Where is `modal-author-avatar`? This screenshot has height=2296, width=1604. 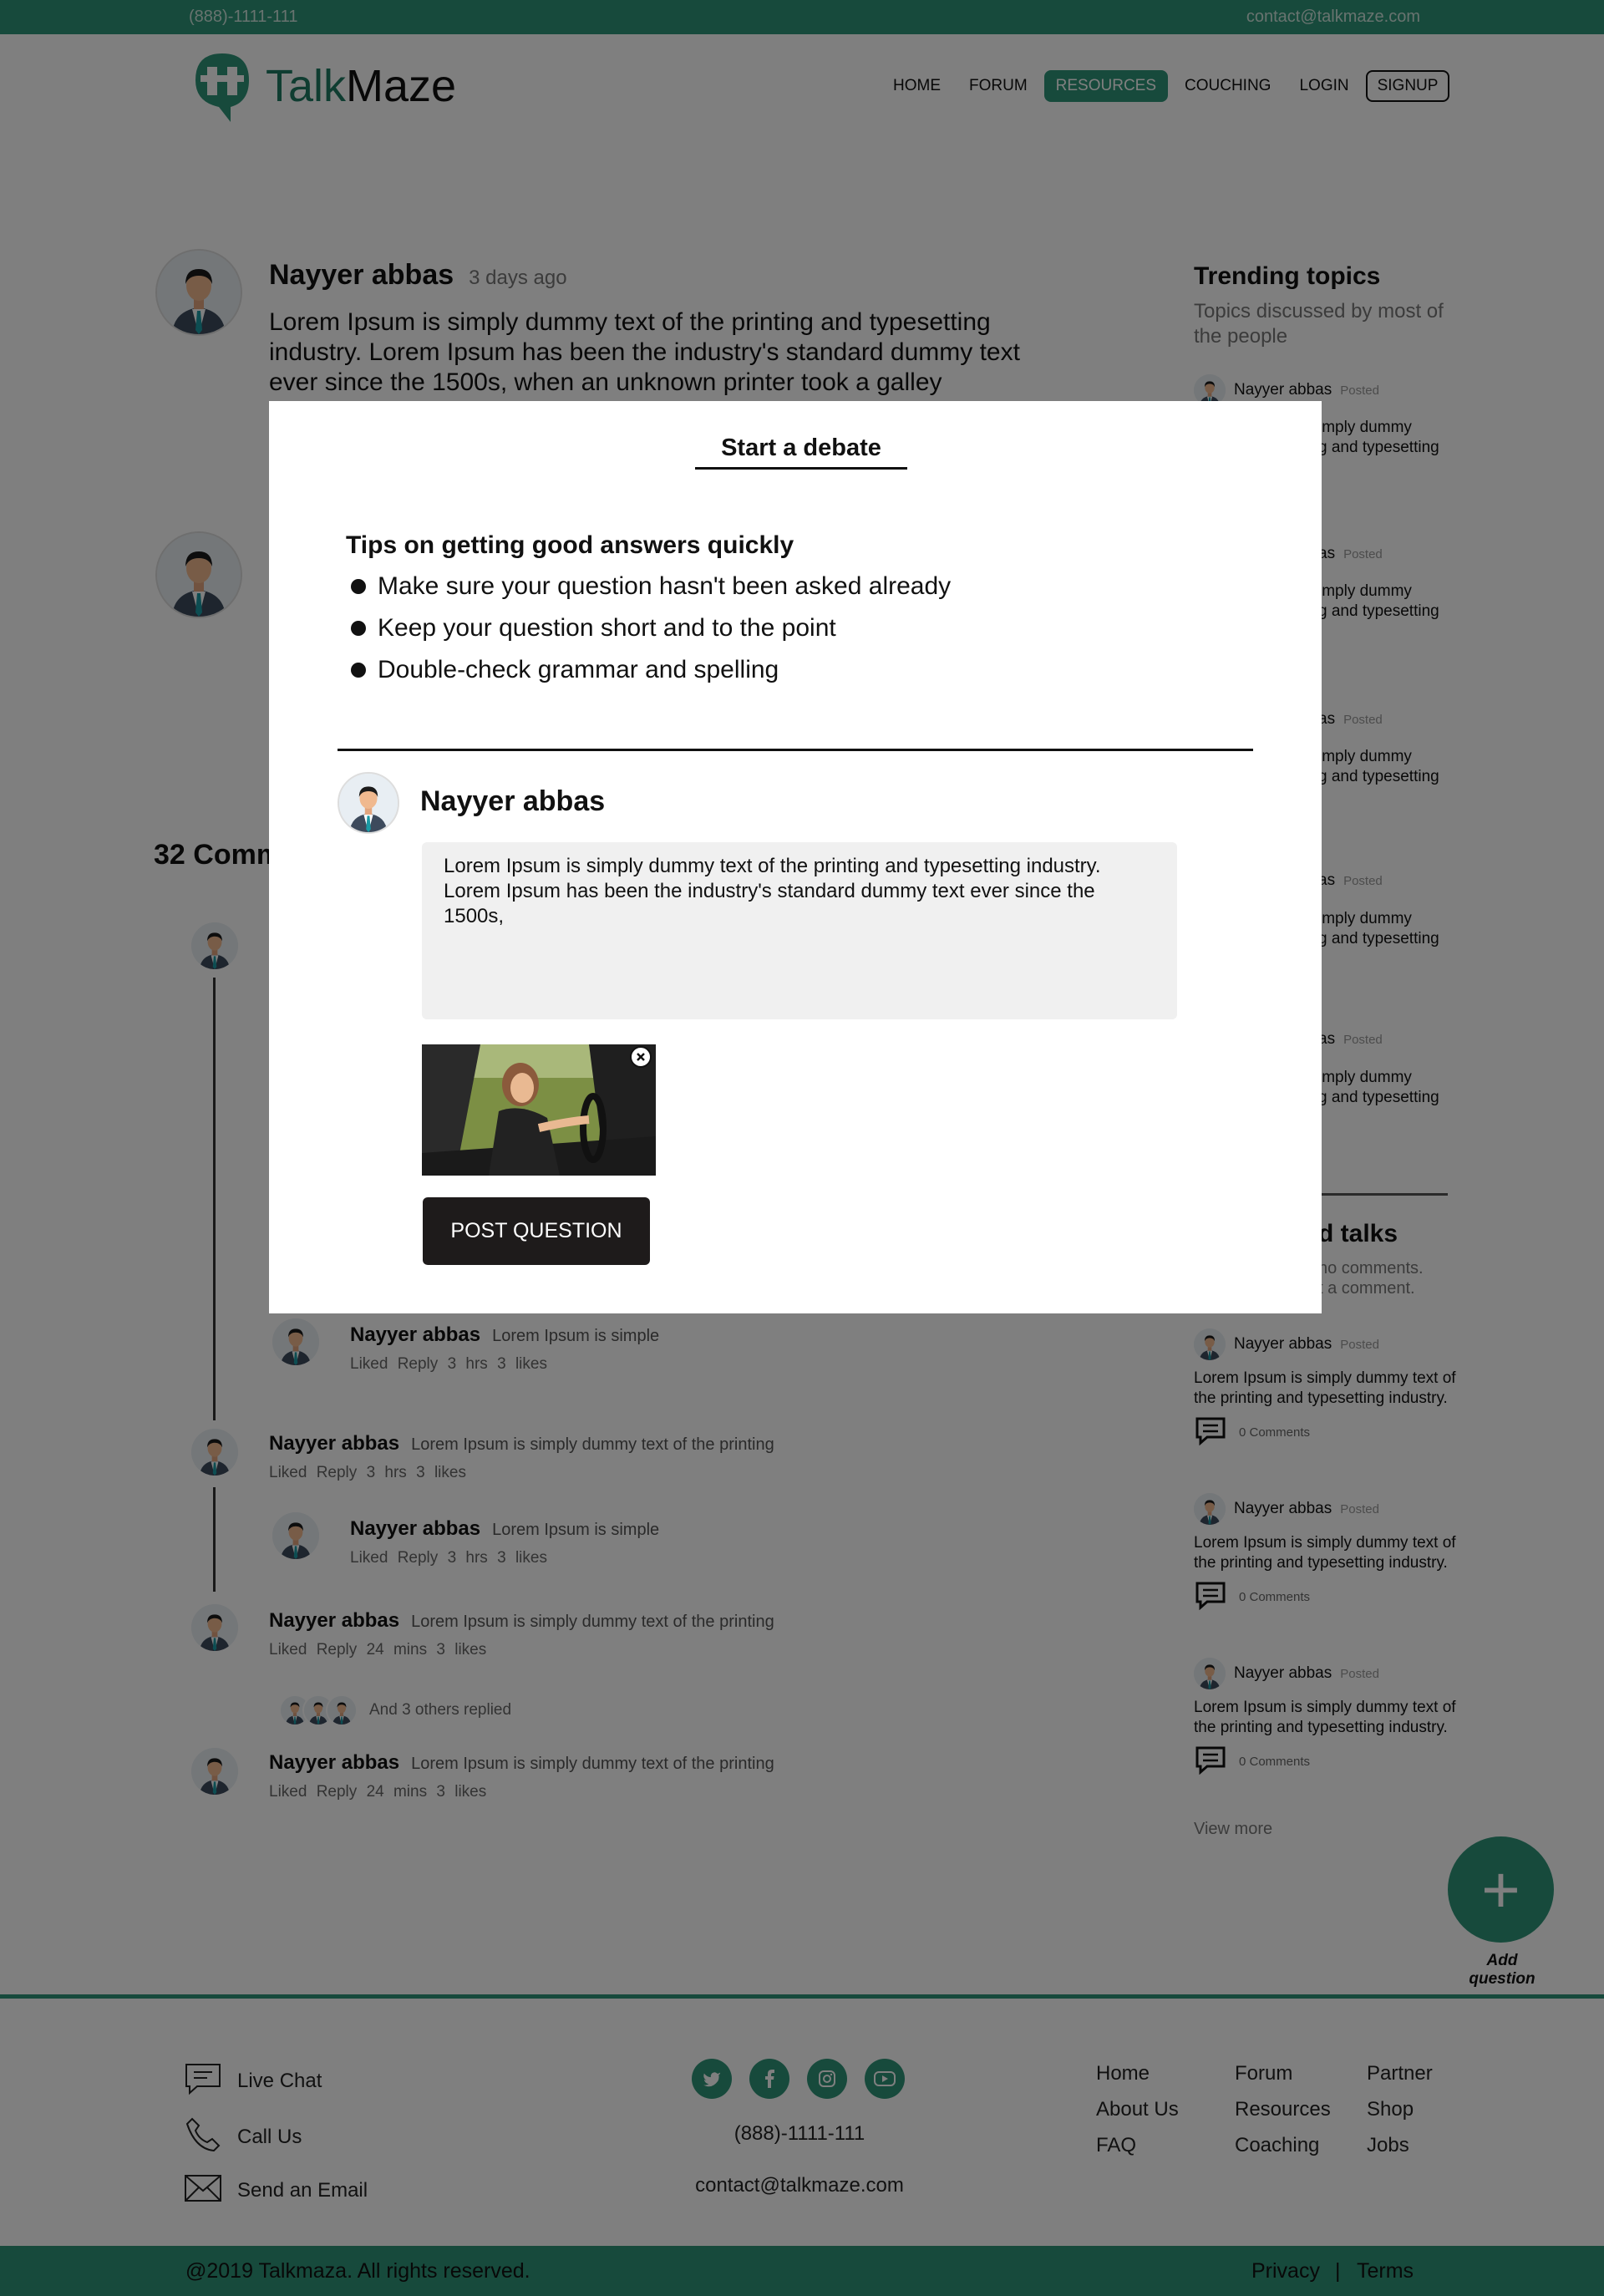 modal-author-avatar is located at coordinates (368, 803).